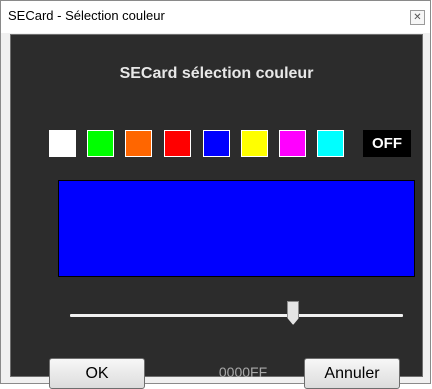 This screenshot has height=389, width=432. I want to click on swatch-magenta, so click(292, 143).